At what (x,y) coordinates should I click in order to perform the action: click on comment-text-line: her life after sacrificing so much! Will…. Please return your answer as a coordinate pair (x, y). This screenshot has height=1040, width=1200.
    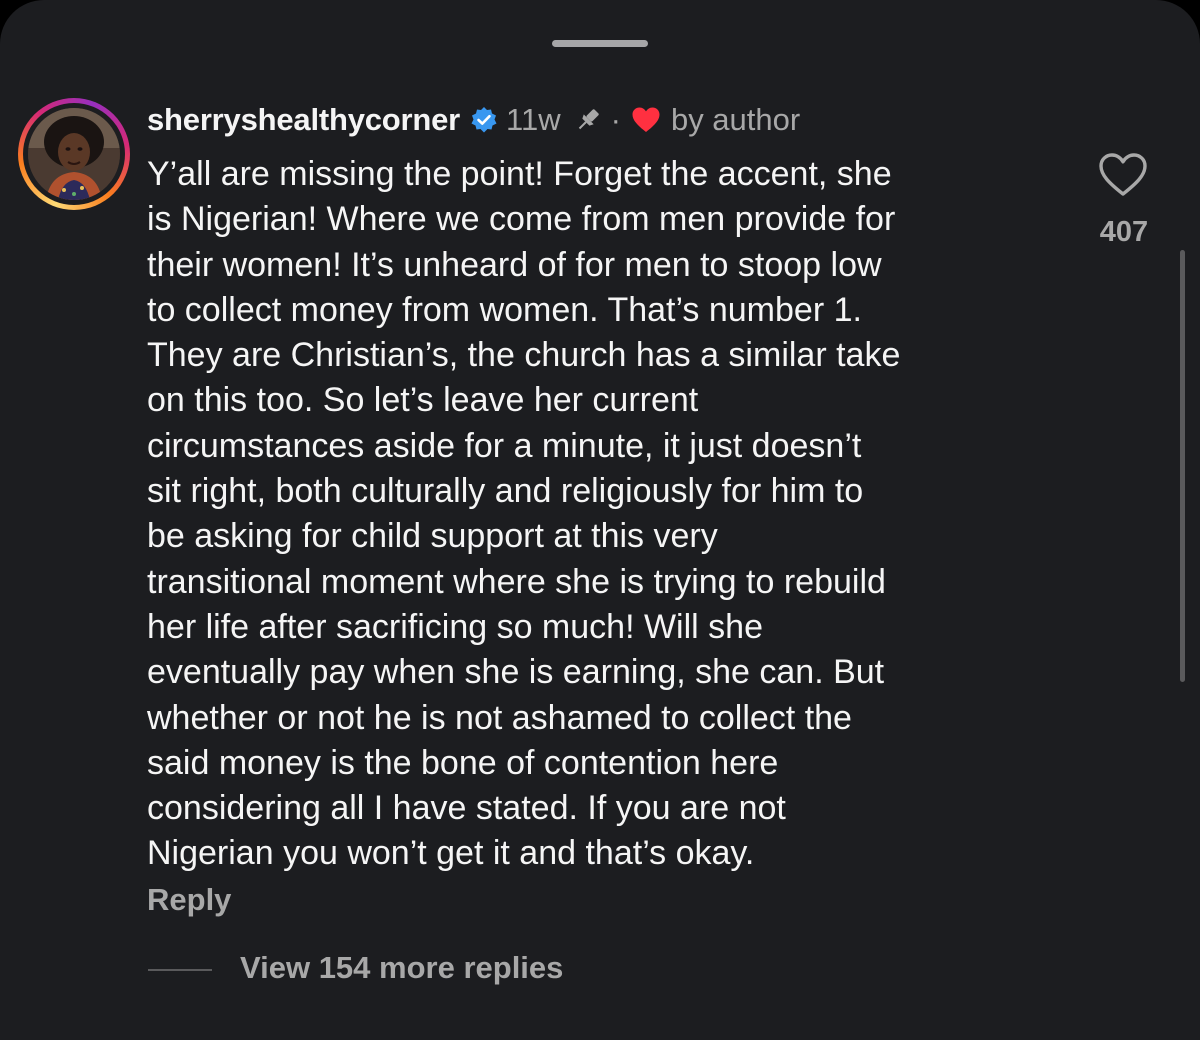
    Looking at the image, I should click on (455, 626).